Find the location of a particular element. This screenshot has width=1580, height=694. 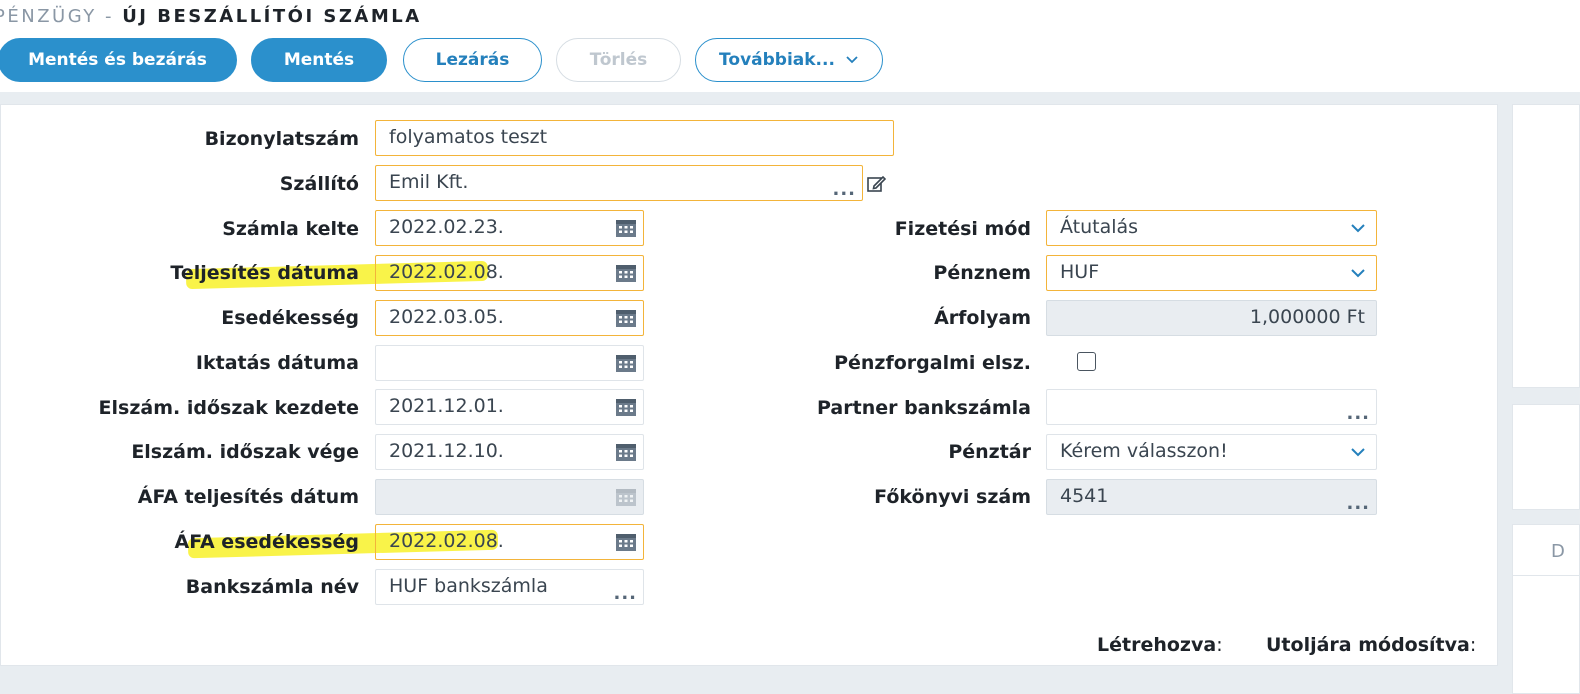

period-start-label: Elszám. időszak kezdete is located at coordinates (228, 408).